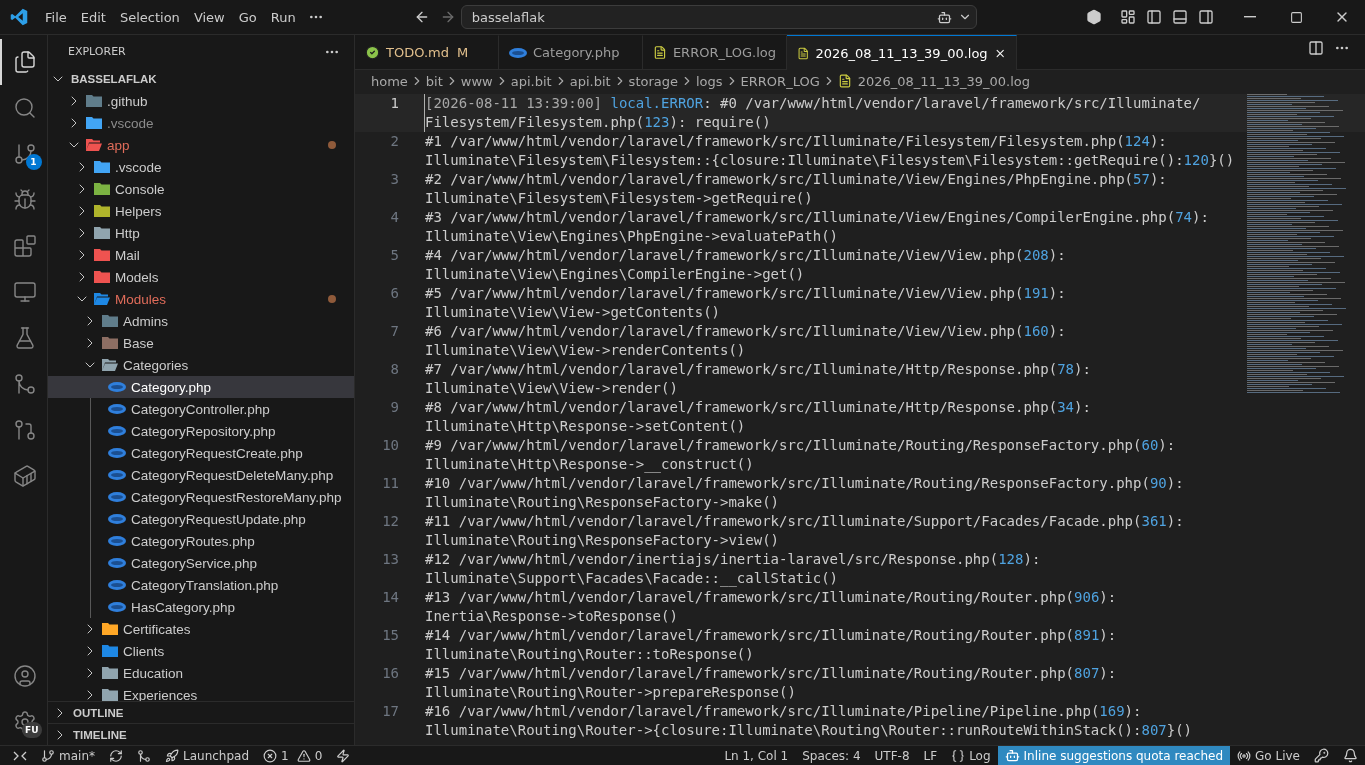  I want to click on status-item: UTF-8, so click(892, 755).